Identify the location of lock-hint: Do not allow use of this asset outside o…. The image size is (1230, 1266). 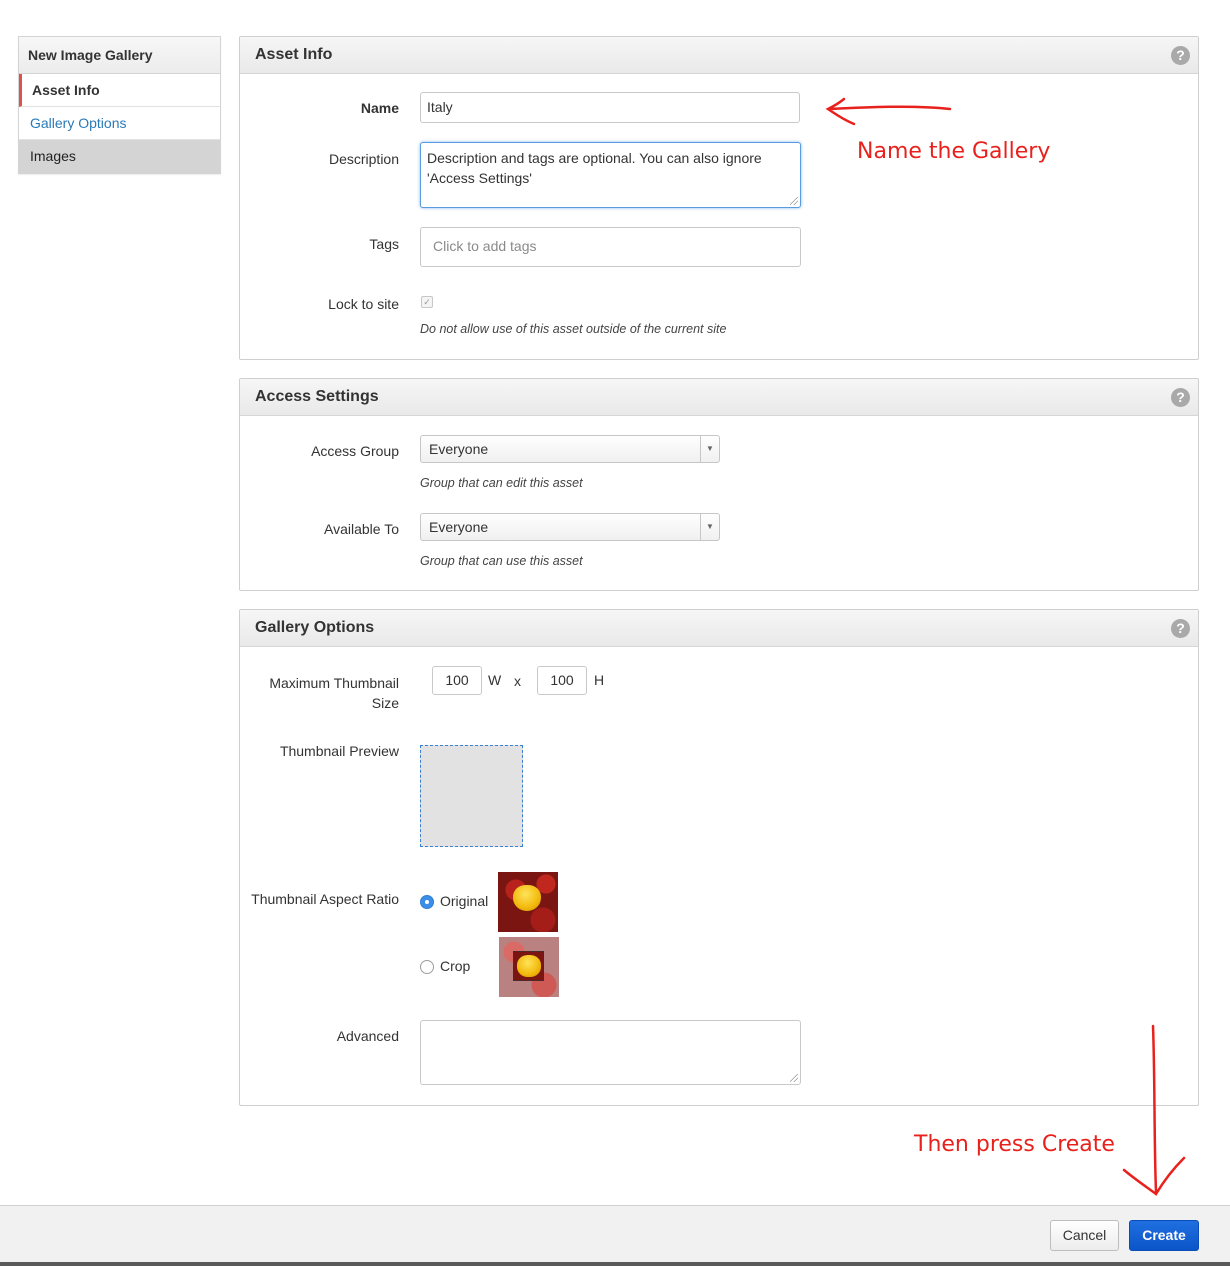
(573, 329).